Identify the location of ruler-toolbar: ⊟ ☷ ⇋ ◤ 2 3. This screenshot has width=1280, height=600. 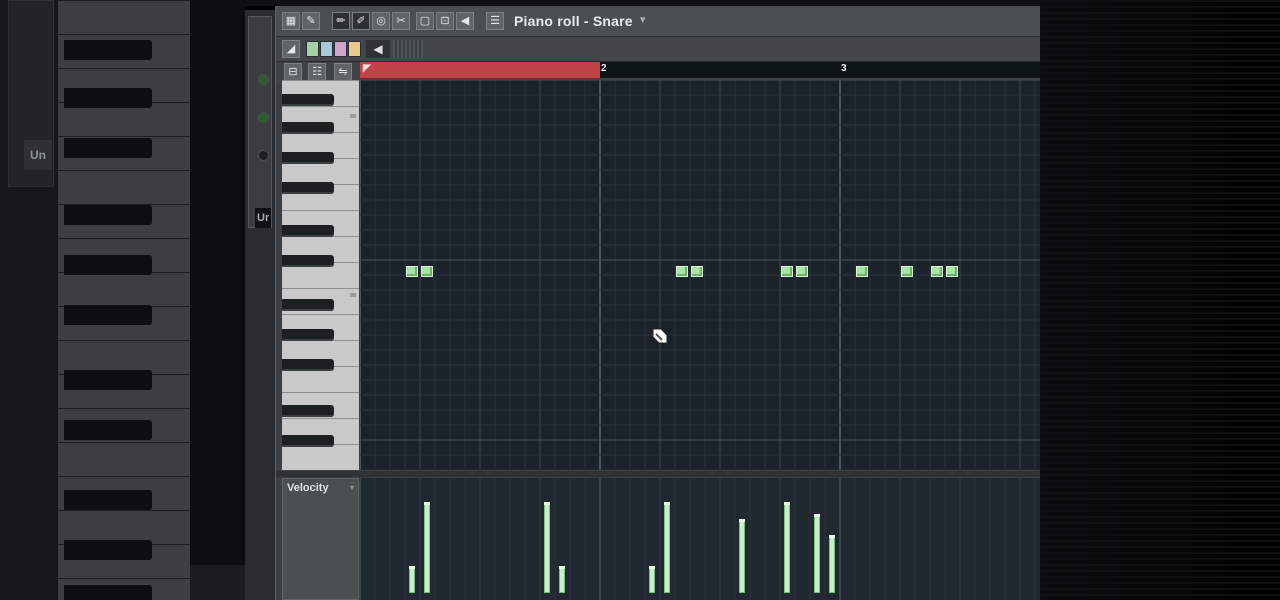
(658, 72).